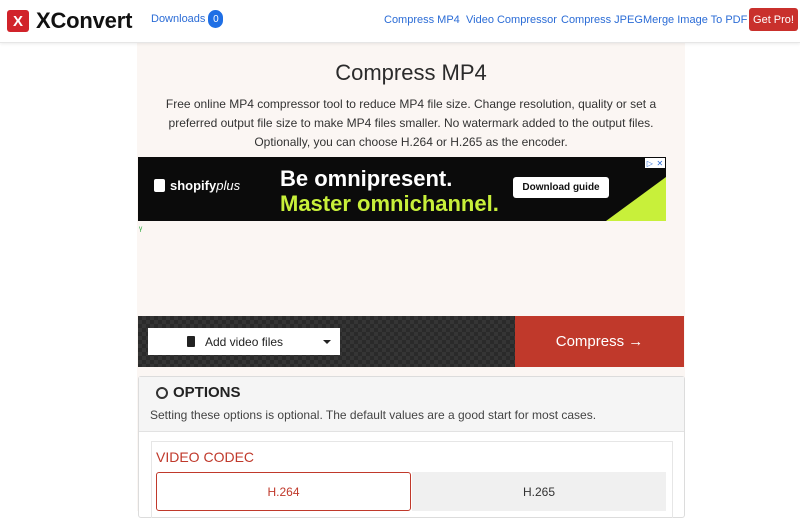  Describe the element at coordinates (389, 203) in the screenshot. I see `ad-headline-2: Master omnichannel.` at that location.